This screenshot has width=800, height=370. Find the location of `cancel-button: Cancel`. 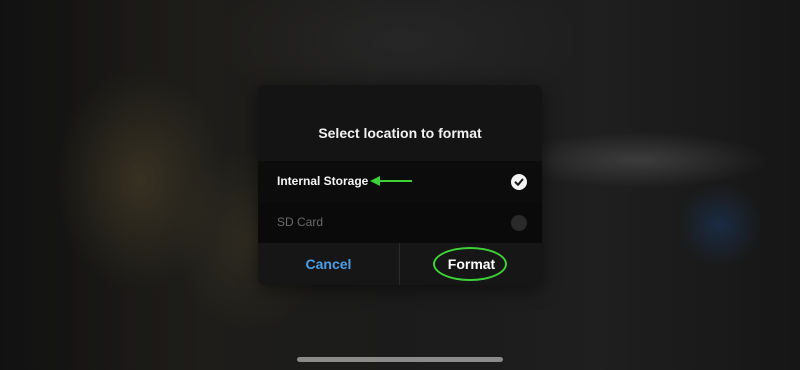

cancel-button: Cancel is located at coordinates (328, 264).